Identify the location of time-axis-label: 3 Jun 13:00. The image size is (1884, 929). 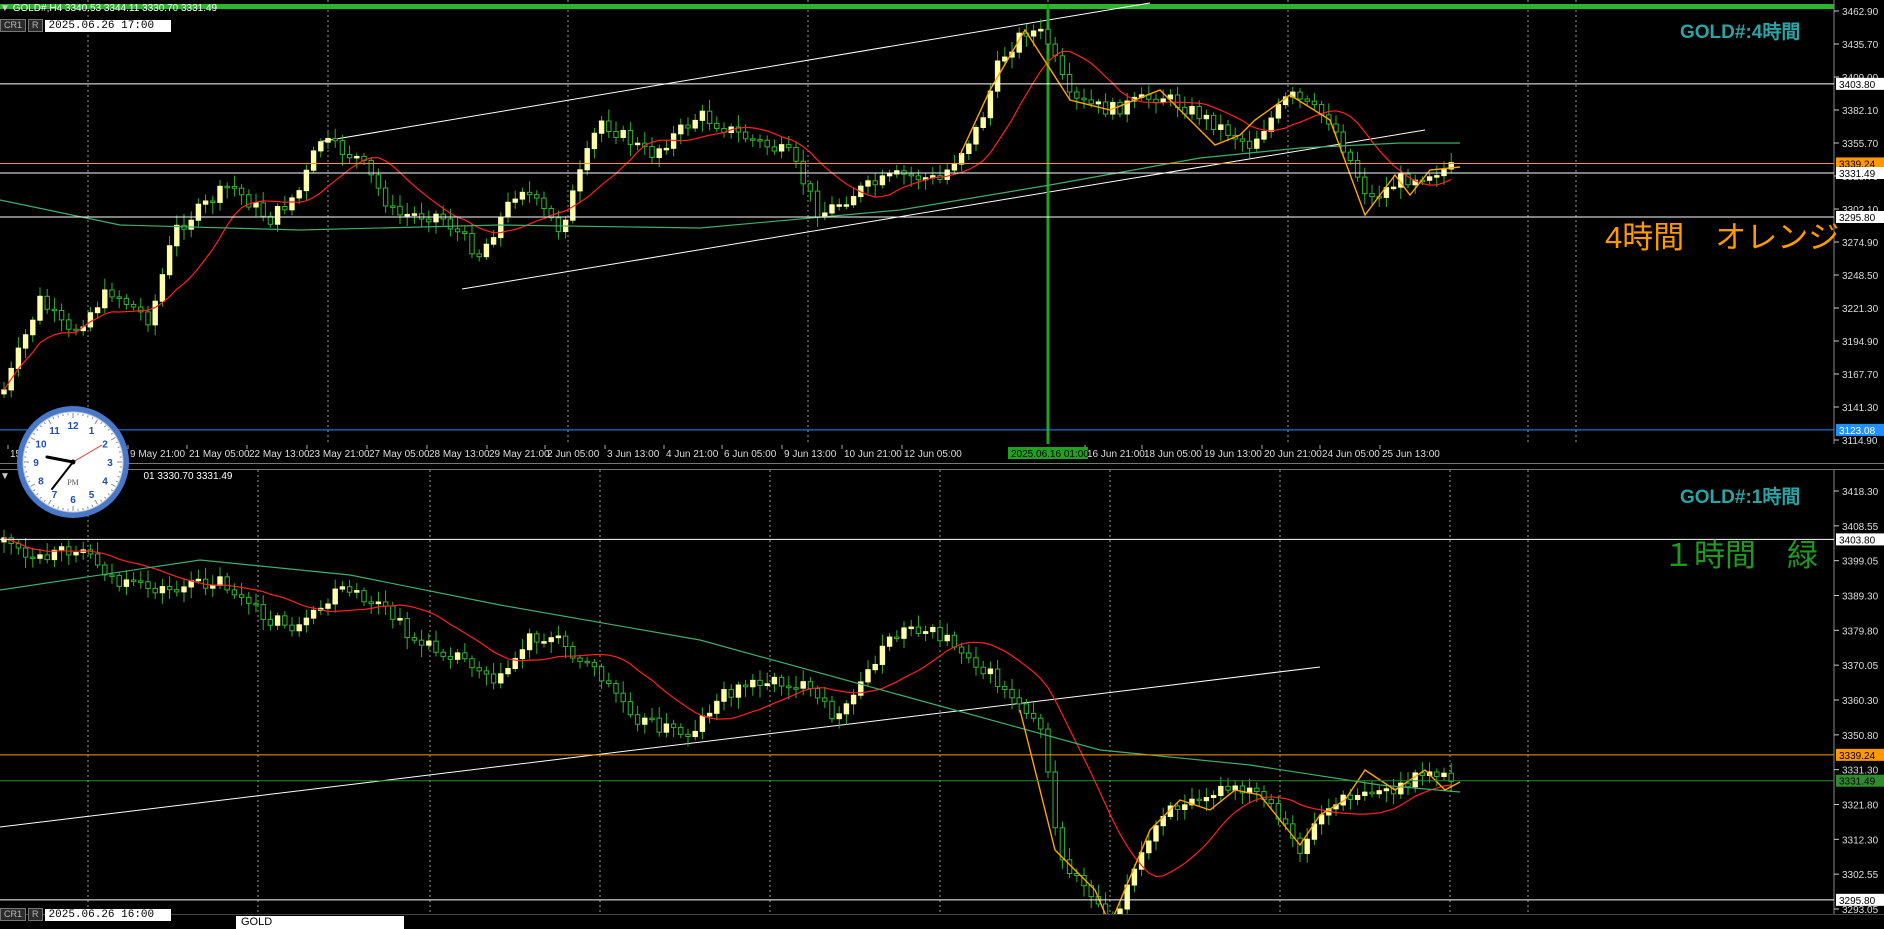
(633, 454).